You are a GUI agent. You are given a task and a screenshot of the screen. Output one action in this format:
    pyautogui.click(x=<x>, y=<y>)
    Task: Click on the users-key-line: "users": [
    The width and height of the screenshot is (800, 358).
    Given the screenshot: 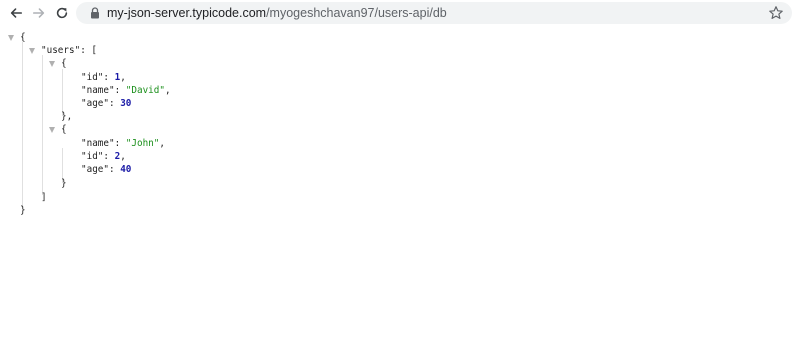 What is the action you would take?
    pyautogui.click(x=69, y=50)
    